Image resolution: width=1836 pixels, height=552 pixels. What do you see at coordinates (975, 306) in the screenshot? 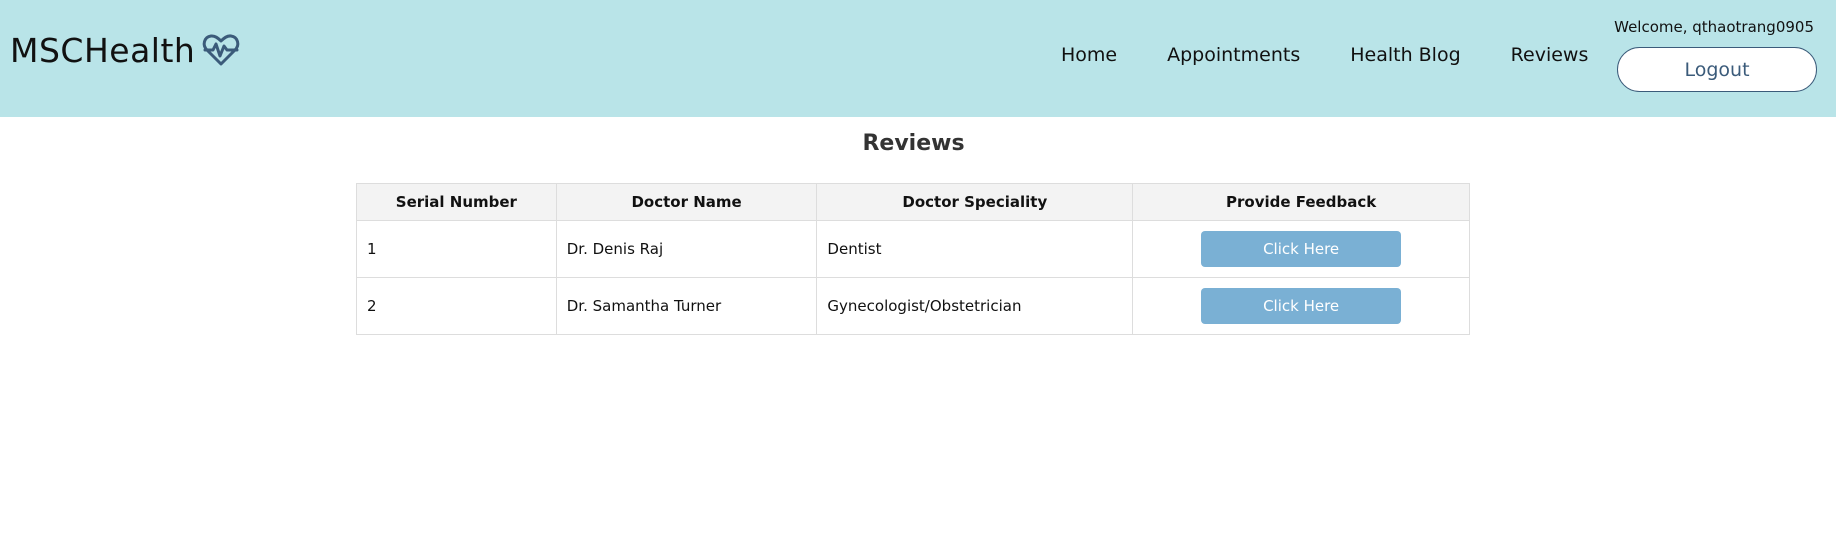
I see `cell-speciality: Gynecologist/Obstetrician` at bounding box center [975, 306].